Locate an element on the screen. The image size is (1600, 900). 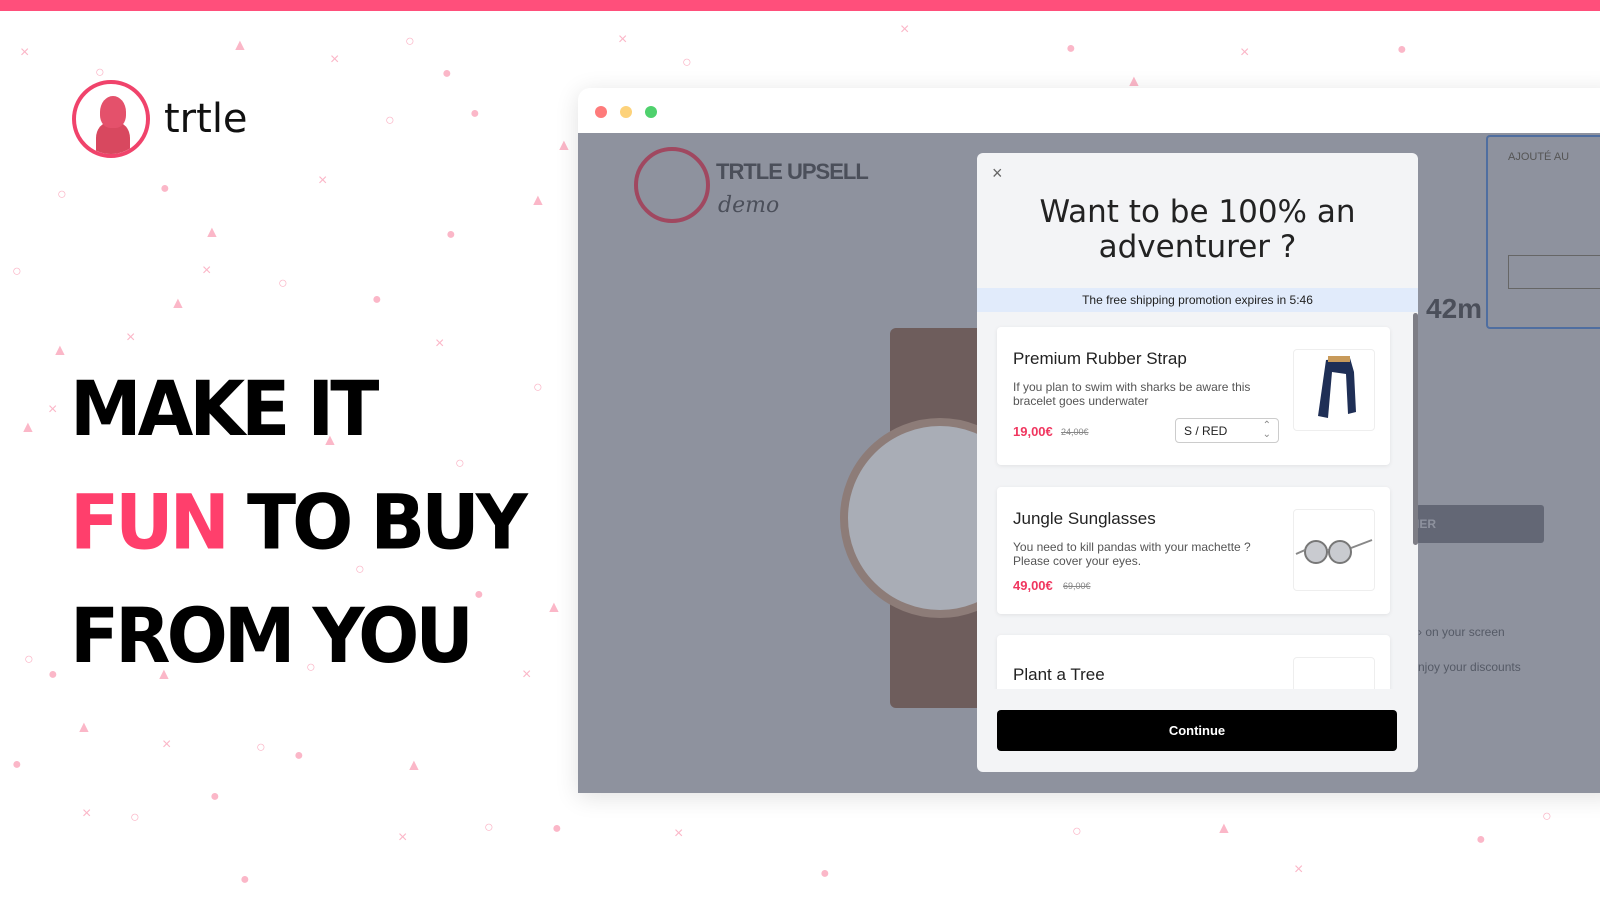
minimize-window-dot is located at coordinates (626, 112).